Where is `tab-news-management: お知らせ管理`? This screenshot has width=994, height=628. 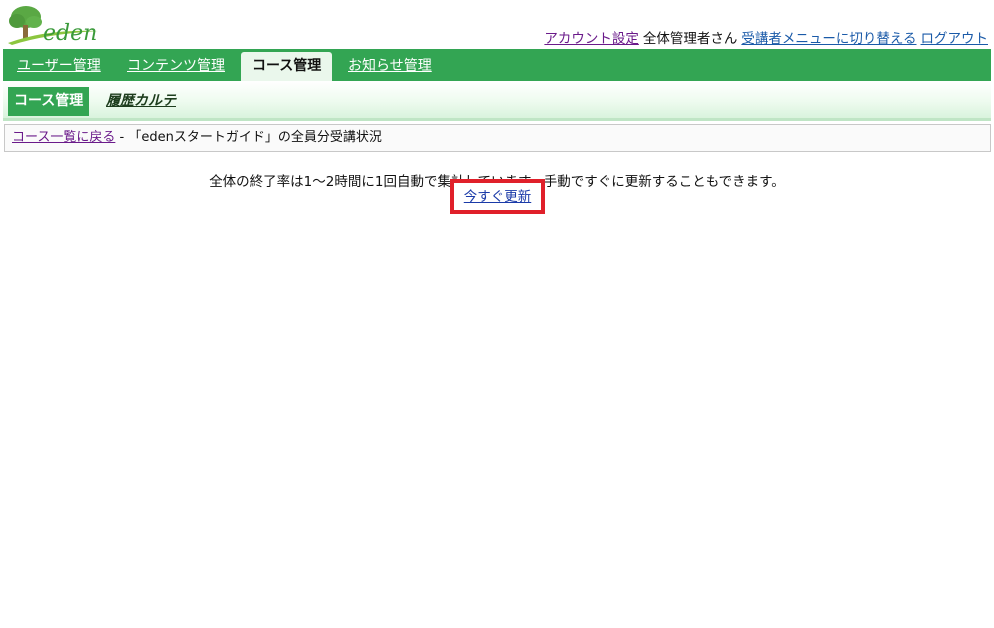 tab-news-management: お知らせ管理 is located at coordinates (390, 65).